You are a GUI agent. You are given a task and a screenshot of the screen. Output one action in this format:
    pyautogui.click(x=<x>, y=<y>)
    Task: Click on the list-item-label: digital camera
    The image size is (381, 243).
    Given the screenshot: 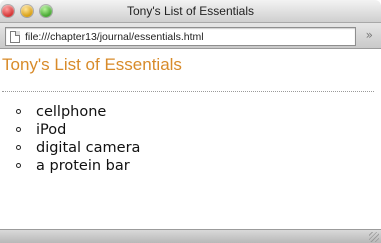 What is the action you would take?
    pyautogui.click(x=88, y=148)
    